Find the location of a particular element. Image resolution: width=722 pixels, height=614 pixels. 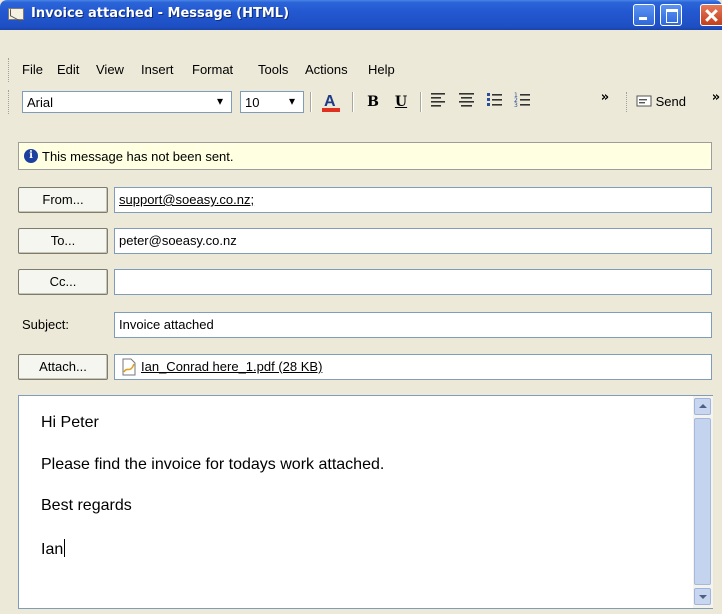

subject-label: Subject: is located at coordinates (45, 324).